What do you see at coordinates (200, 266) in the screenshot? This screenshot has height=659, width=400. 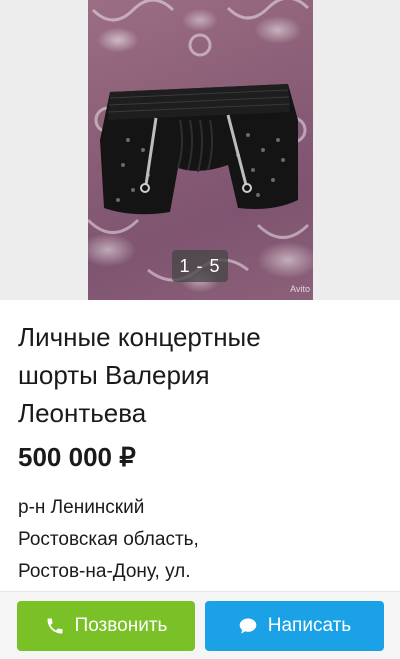 I see `photo-counter: 1 - 5` at bounding box center [200, 266].